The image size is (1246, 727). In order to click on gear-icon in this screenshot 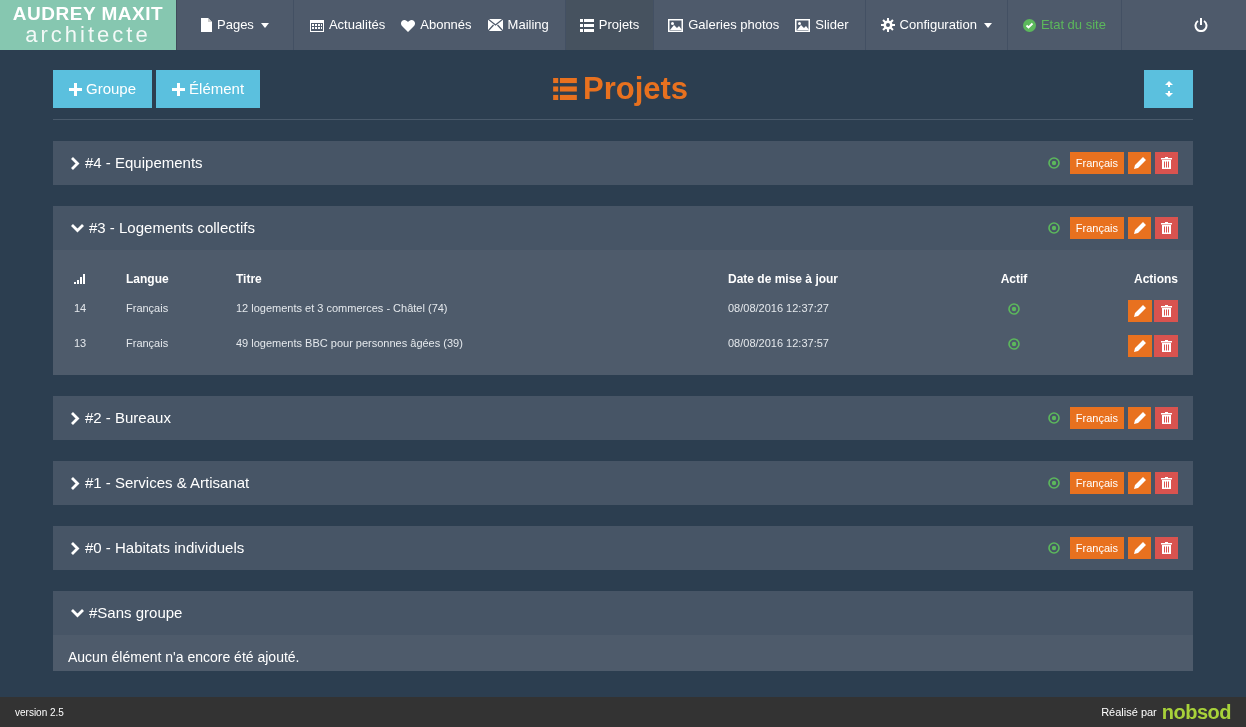, I will do `click(887, 25)`.